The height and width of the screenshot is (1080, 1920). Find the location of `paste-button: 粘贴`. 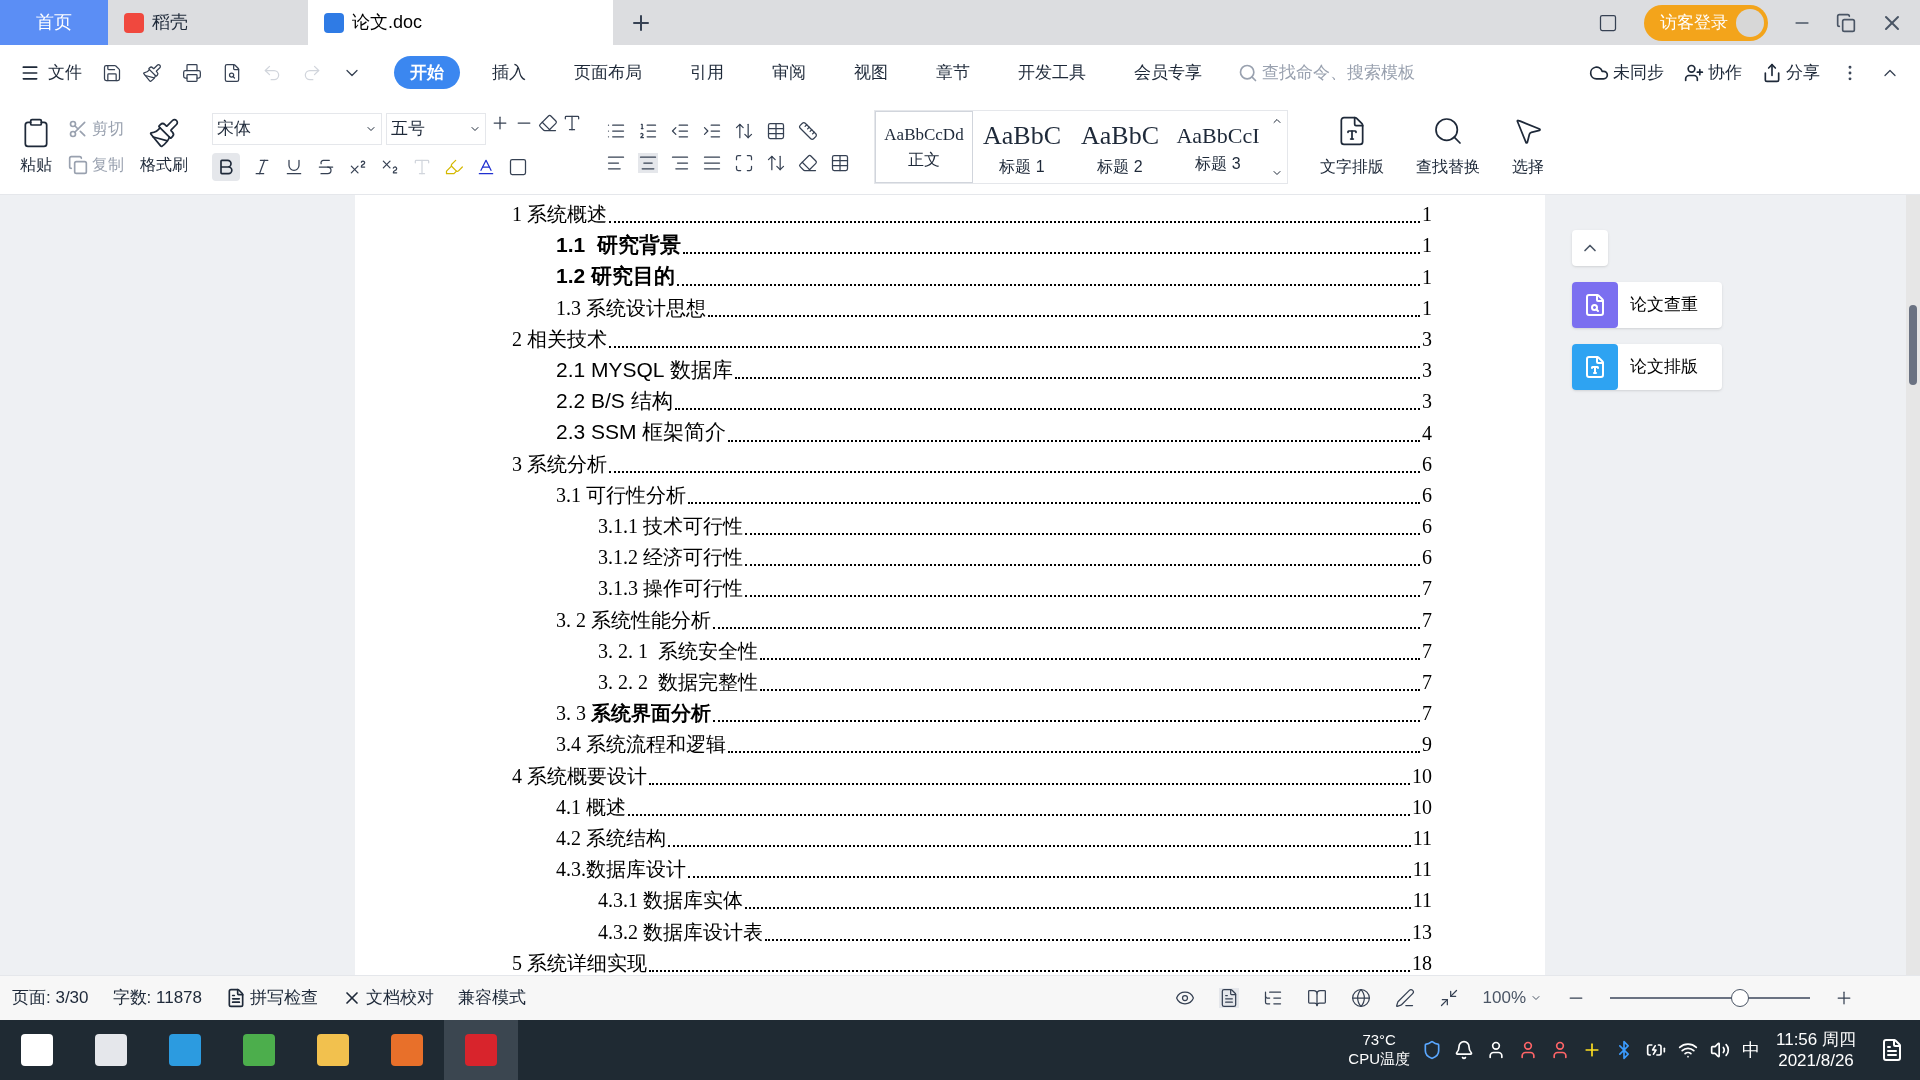

paste-button: 粘贴 is located at coordinates (36, 147).